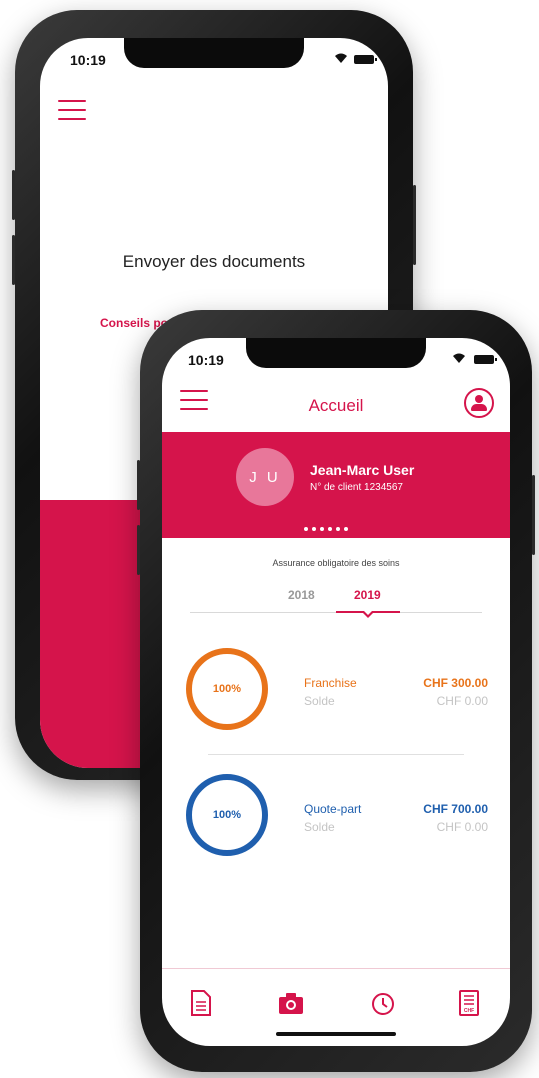 The height and width of the screenshot is (1078, 539). I want to click on home-indicator, so click(336, 1034).